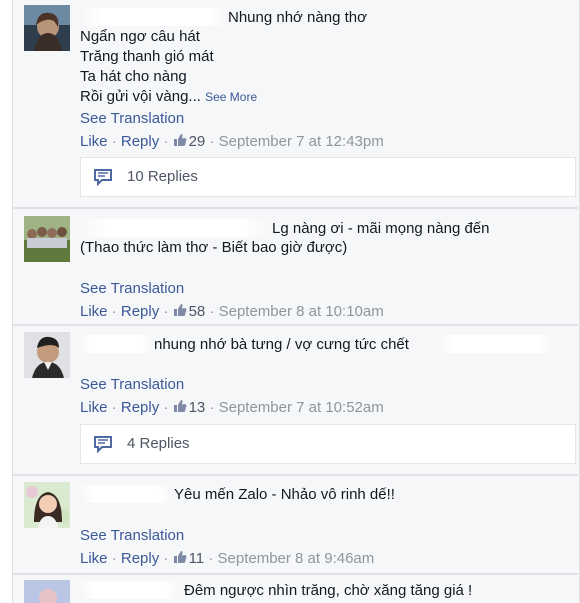 This screenshot has width=580, height=603. I want to click on comment-text-line: Ngẩn ngơ câu hát, so click(140, 36).